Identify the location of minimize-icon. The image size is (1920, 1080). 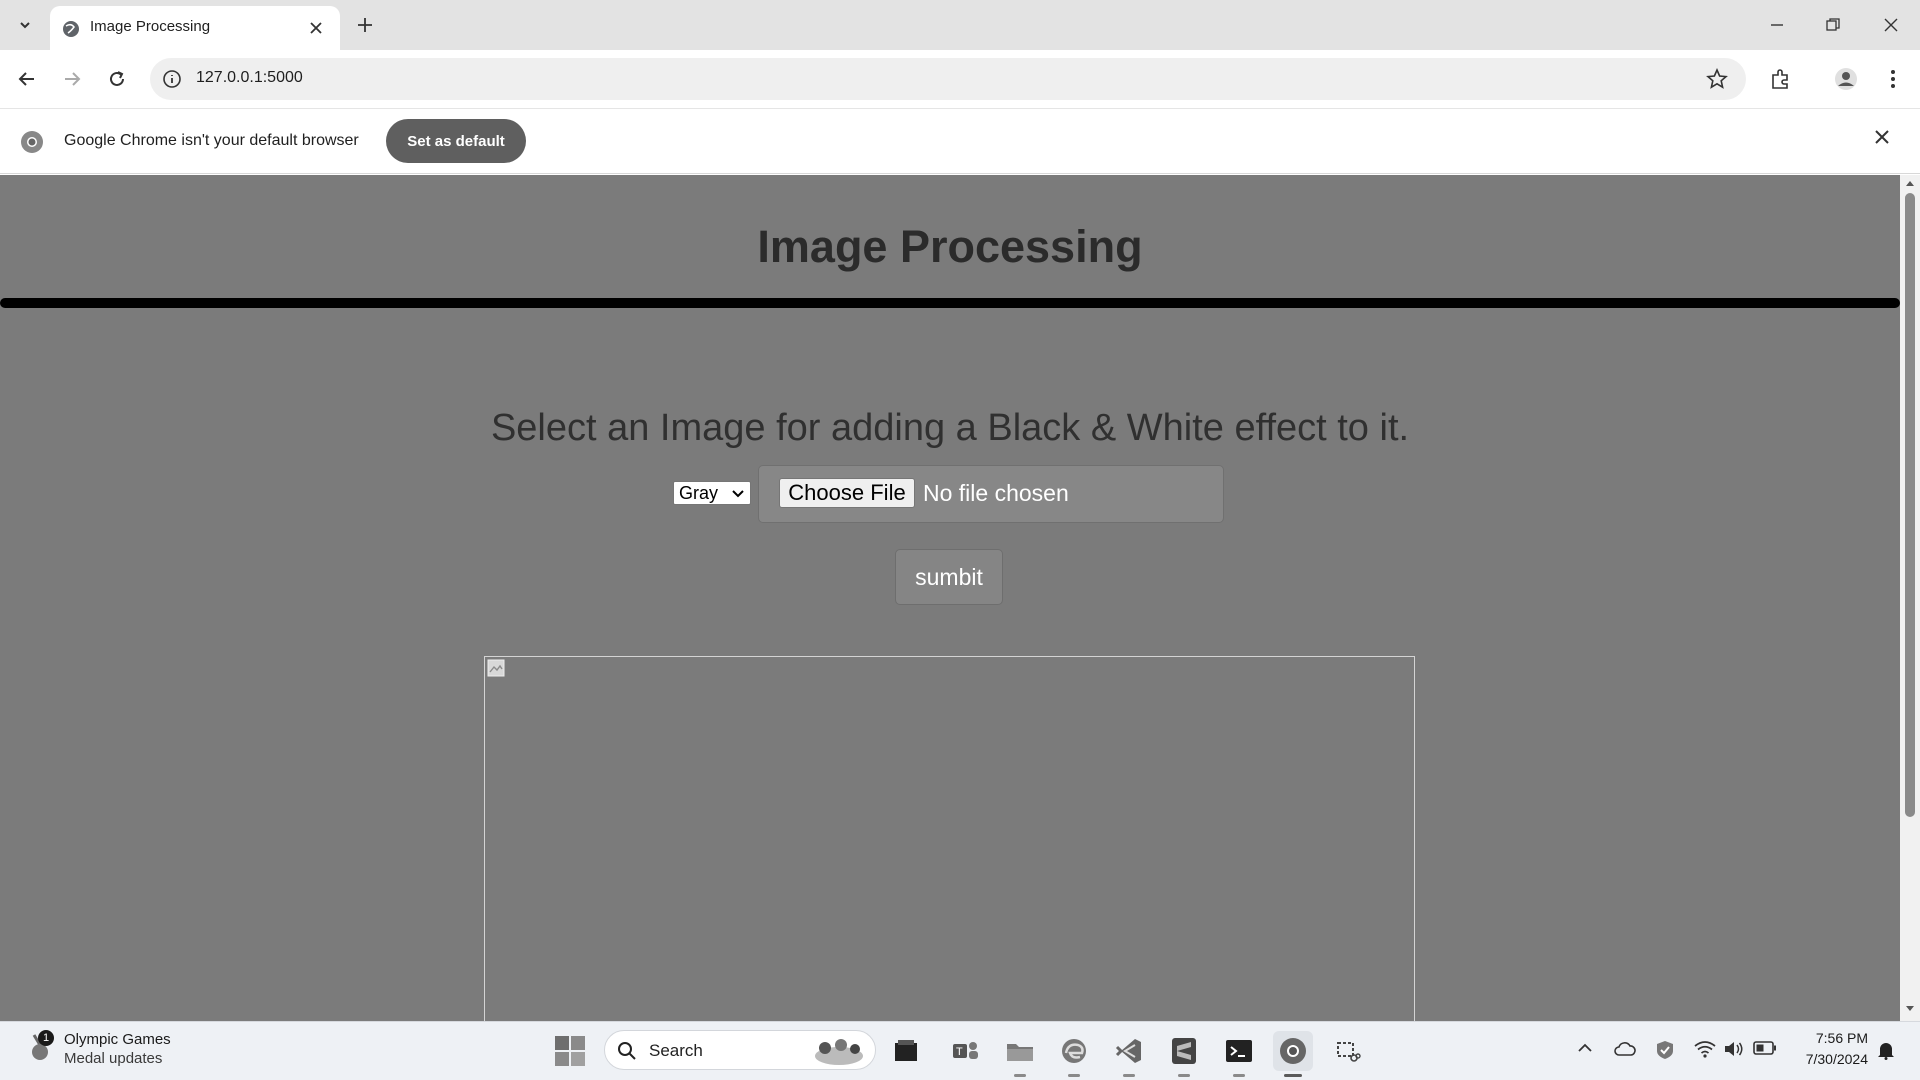
(1777, 25).